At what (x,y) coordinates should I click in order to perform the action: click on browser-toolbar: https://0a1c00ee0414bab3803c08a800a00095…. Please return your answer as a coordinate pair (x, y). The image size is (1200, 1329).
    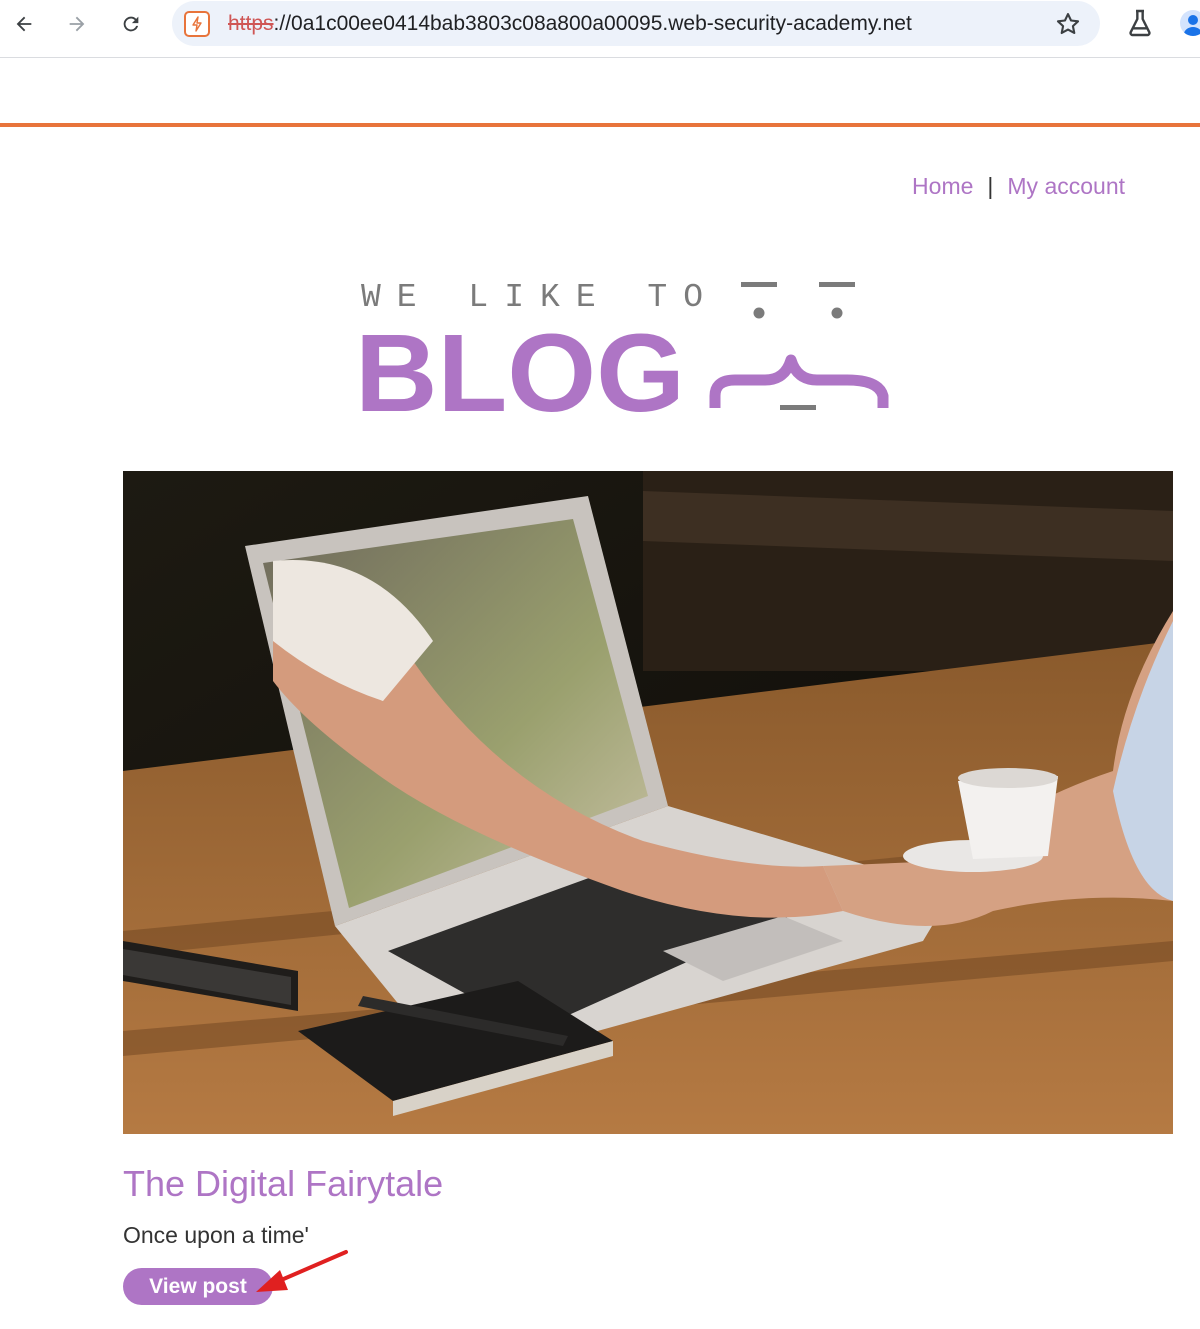
    Looking at the image, I should click on (600, 29).